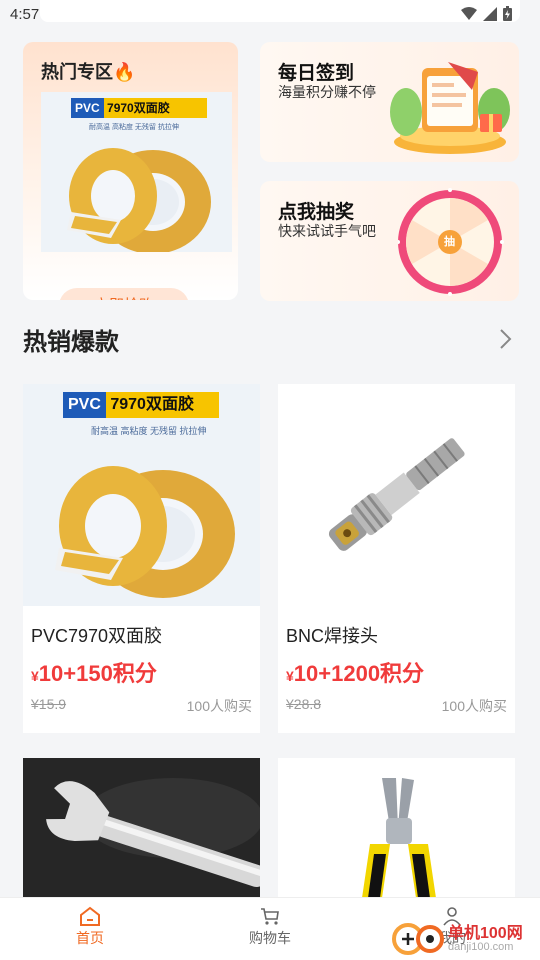 Image resolution: width=540 pixels, height=960 pixels. I want to click on product-image: PVC 7970双面胶 耐高温 高粘度 无残留 抗拉伸, so click(141, 495).